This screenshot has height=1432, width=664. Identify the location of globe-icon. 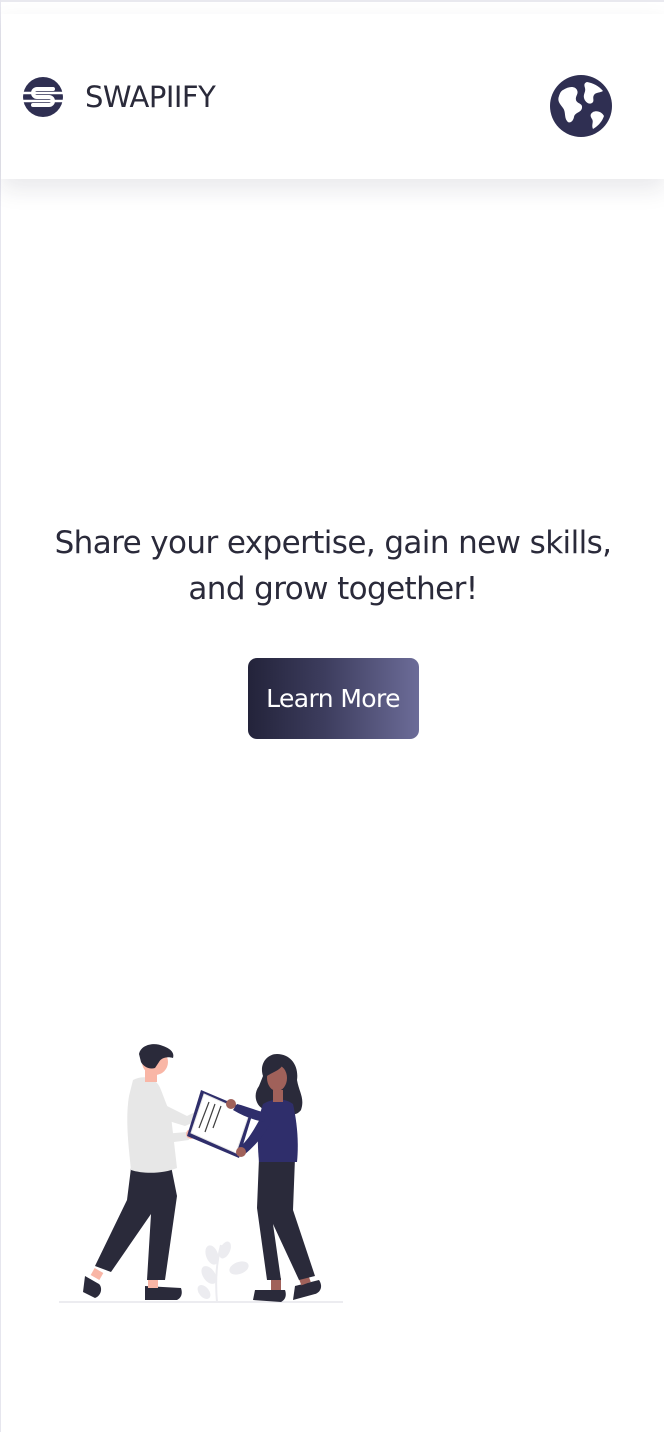
(581, 106).